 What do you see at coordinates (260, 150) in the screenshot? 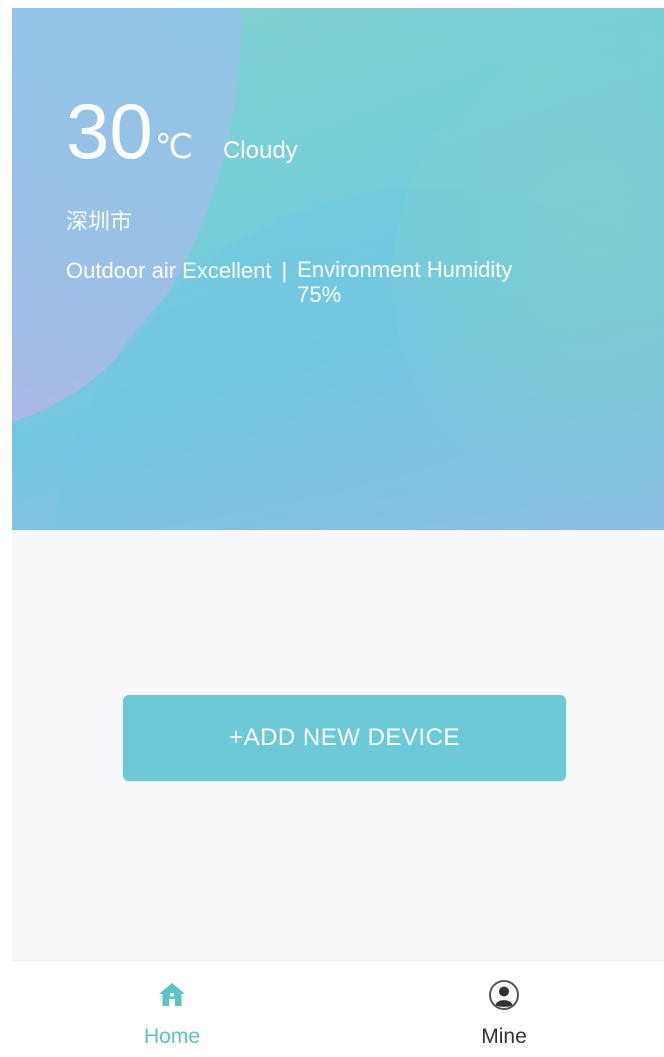
I see `weather-condition: Cloudy` at bounding box center [260, 150].